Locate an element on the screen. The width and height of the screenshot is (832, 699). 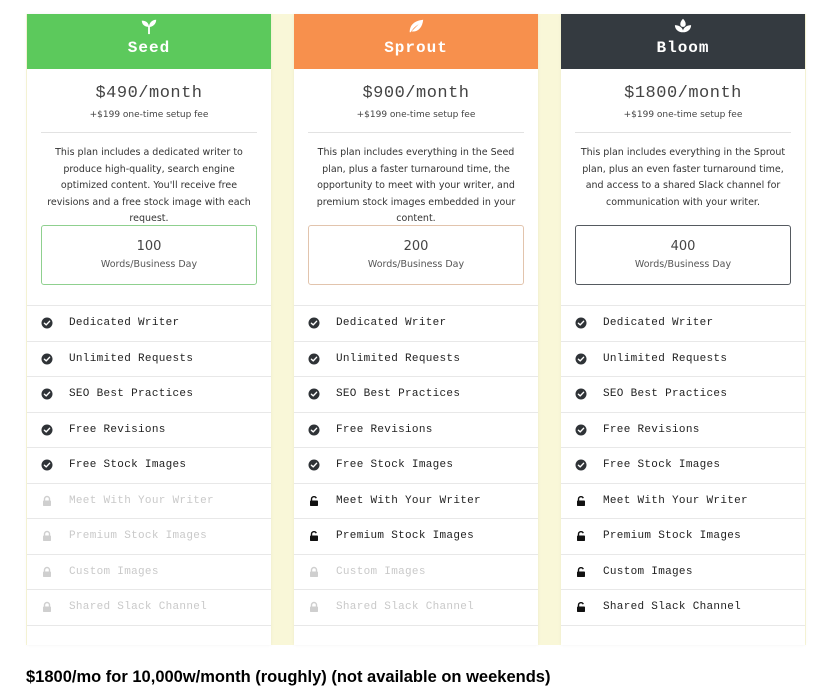
plan-price: $490/month is located at coordinates (149, 93).